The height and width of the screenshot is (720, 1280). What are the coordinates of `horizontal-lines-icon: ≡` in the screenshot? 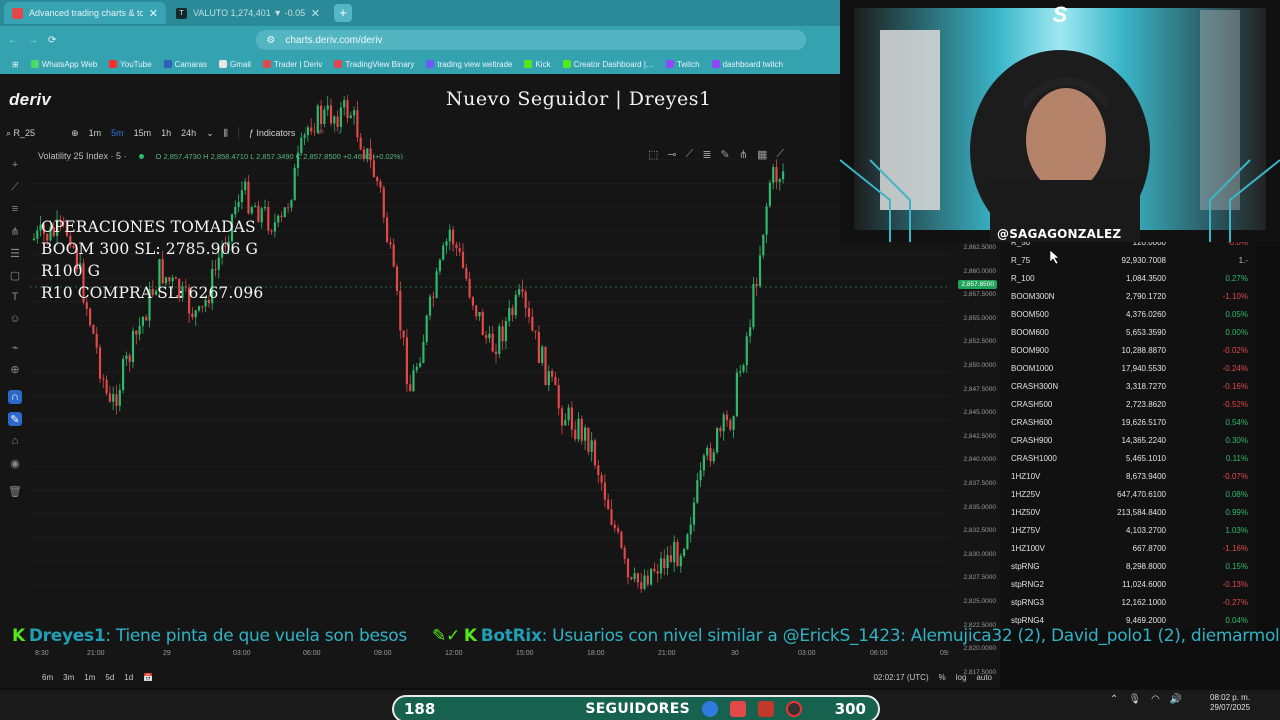 It's located at (15, 209).